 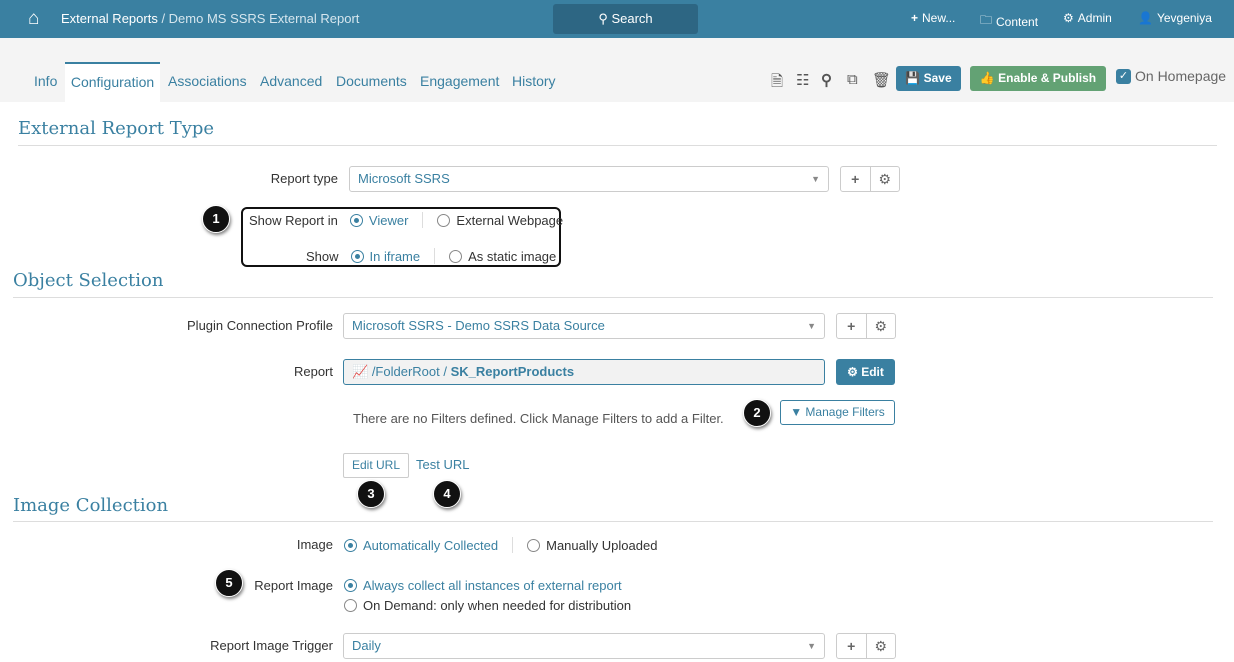 I want to click on show-report-in-group: Show Report in Viewer External Webpage, so click(x=406, y=220).